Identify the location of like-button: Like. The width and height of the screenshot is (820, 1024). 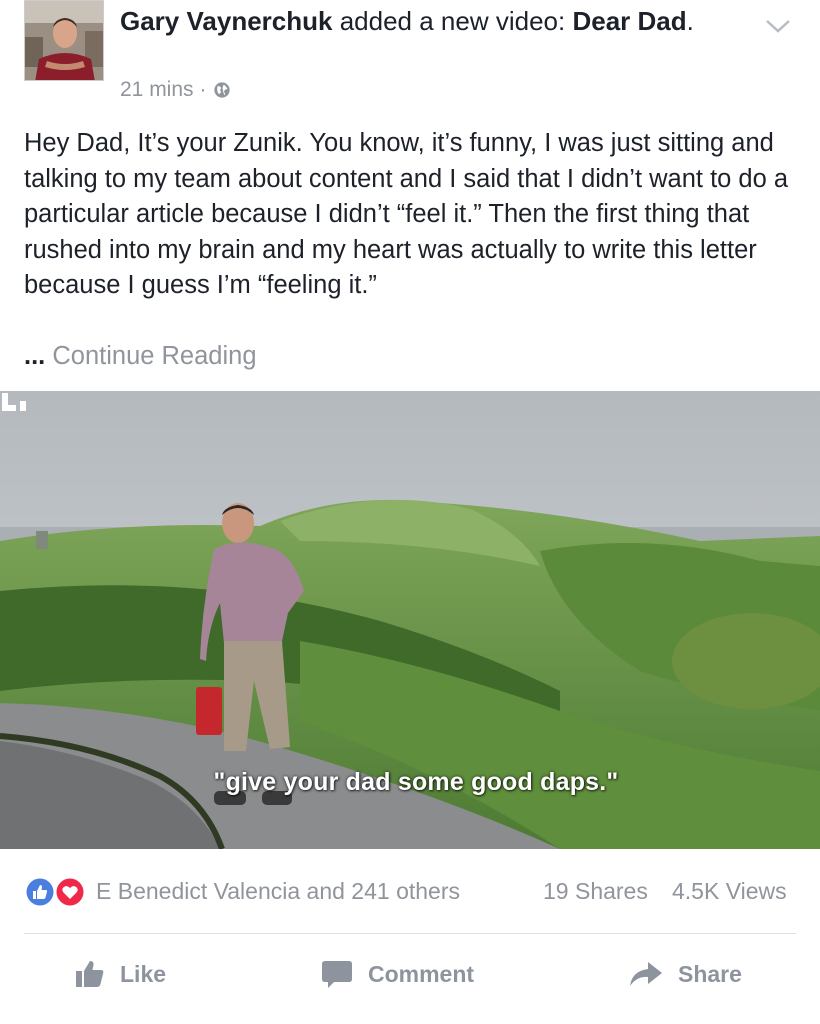
(120, 974).